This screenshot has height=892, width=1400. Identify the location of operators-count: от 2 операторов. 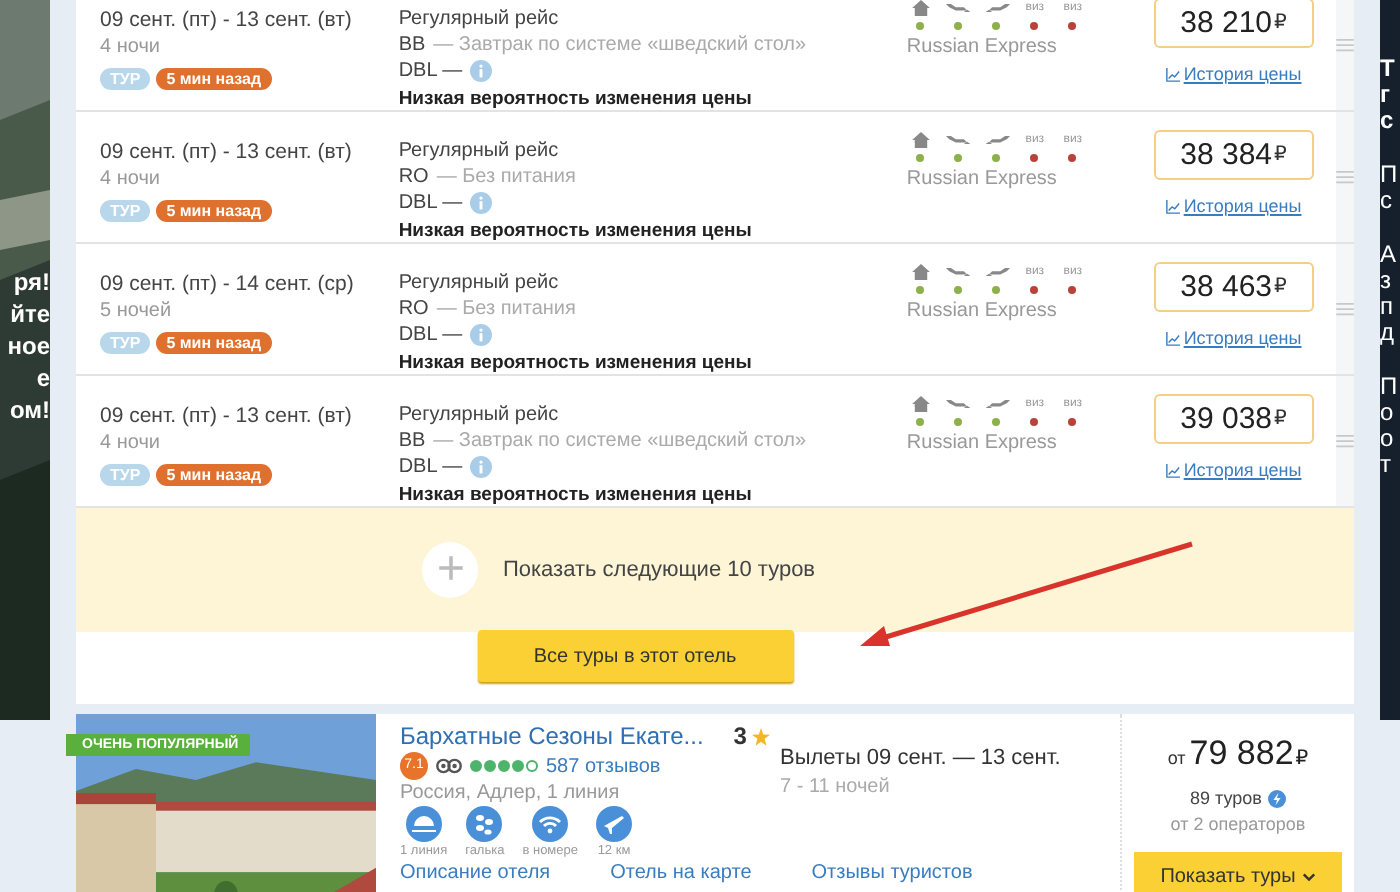
(1238, 824).